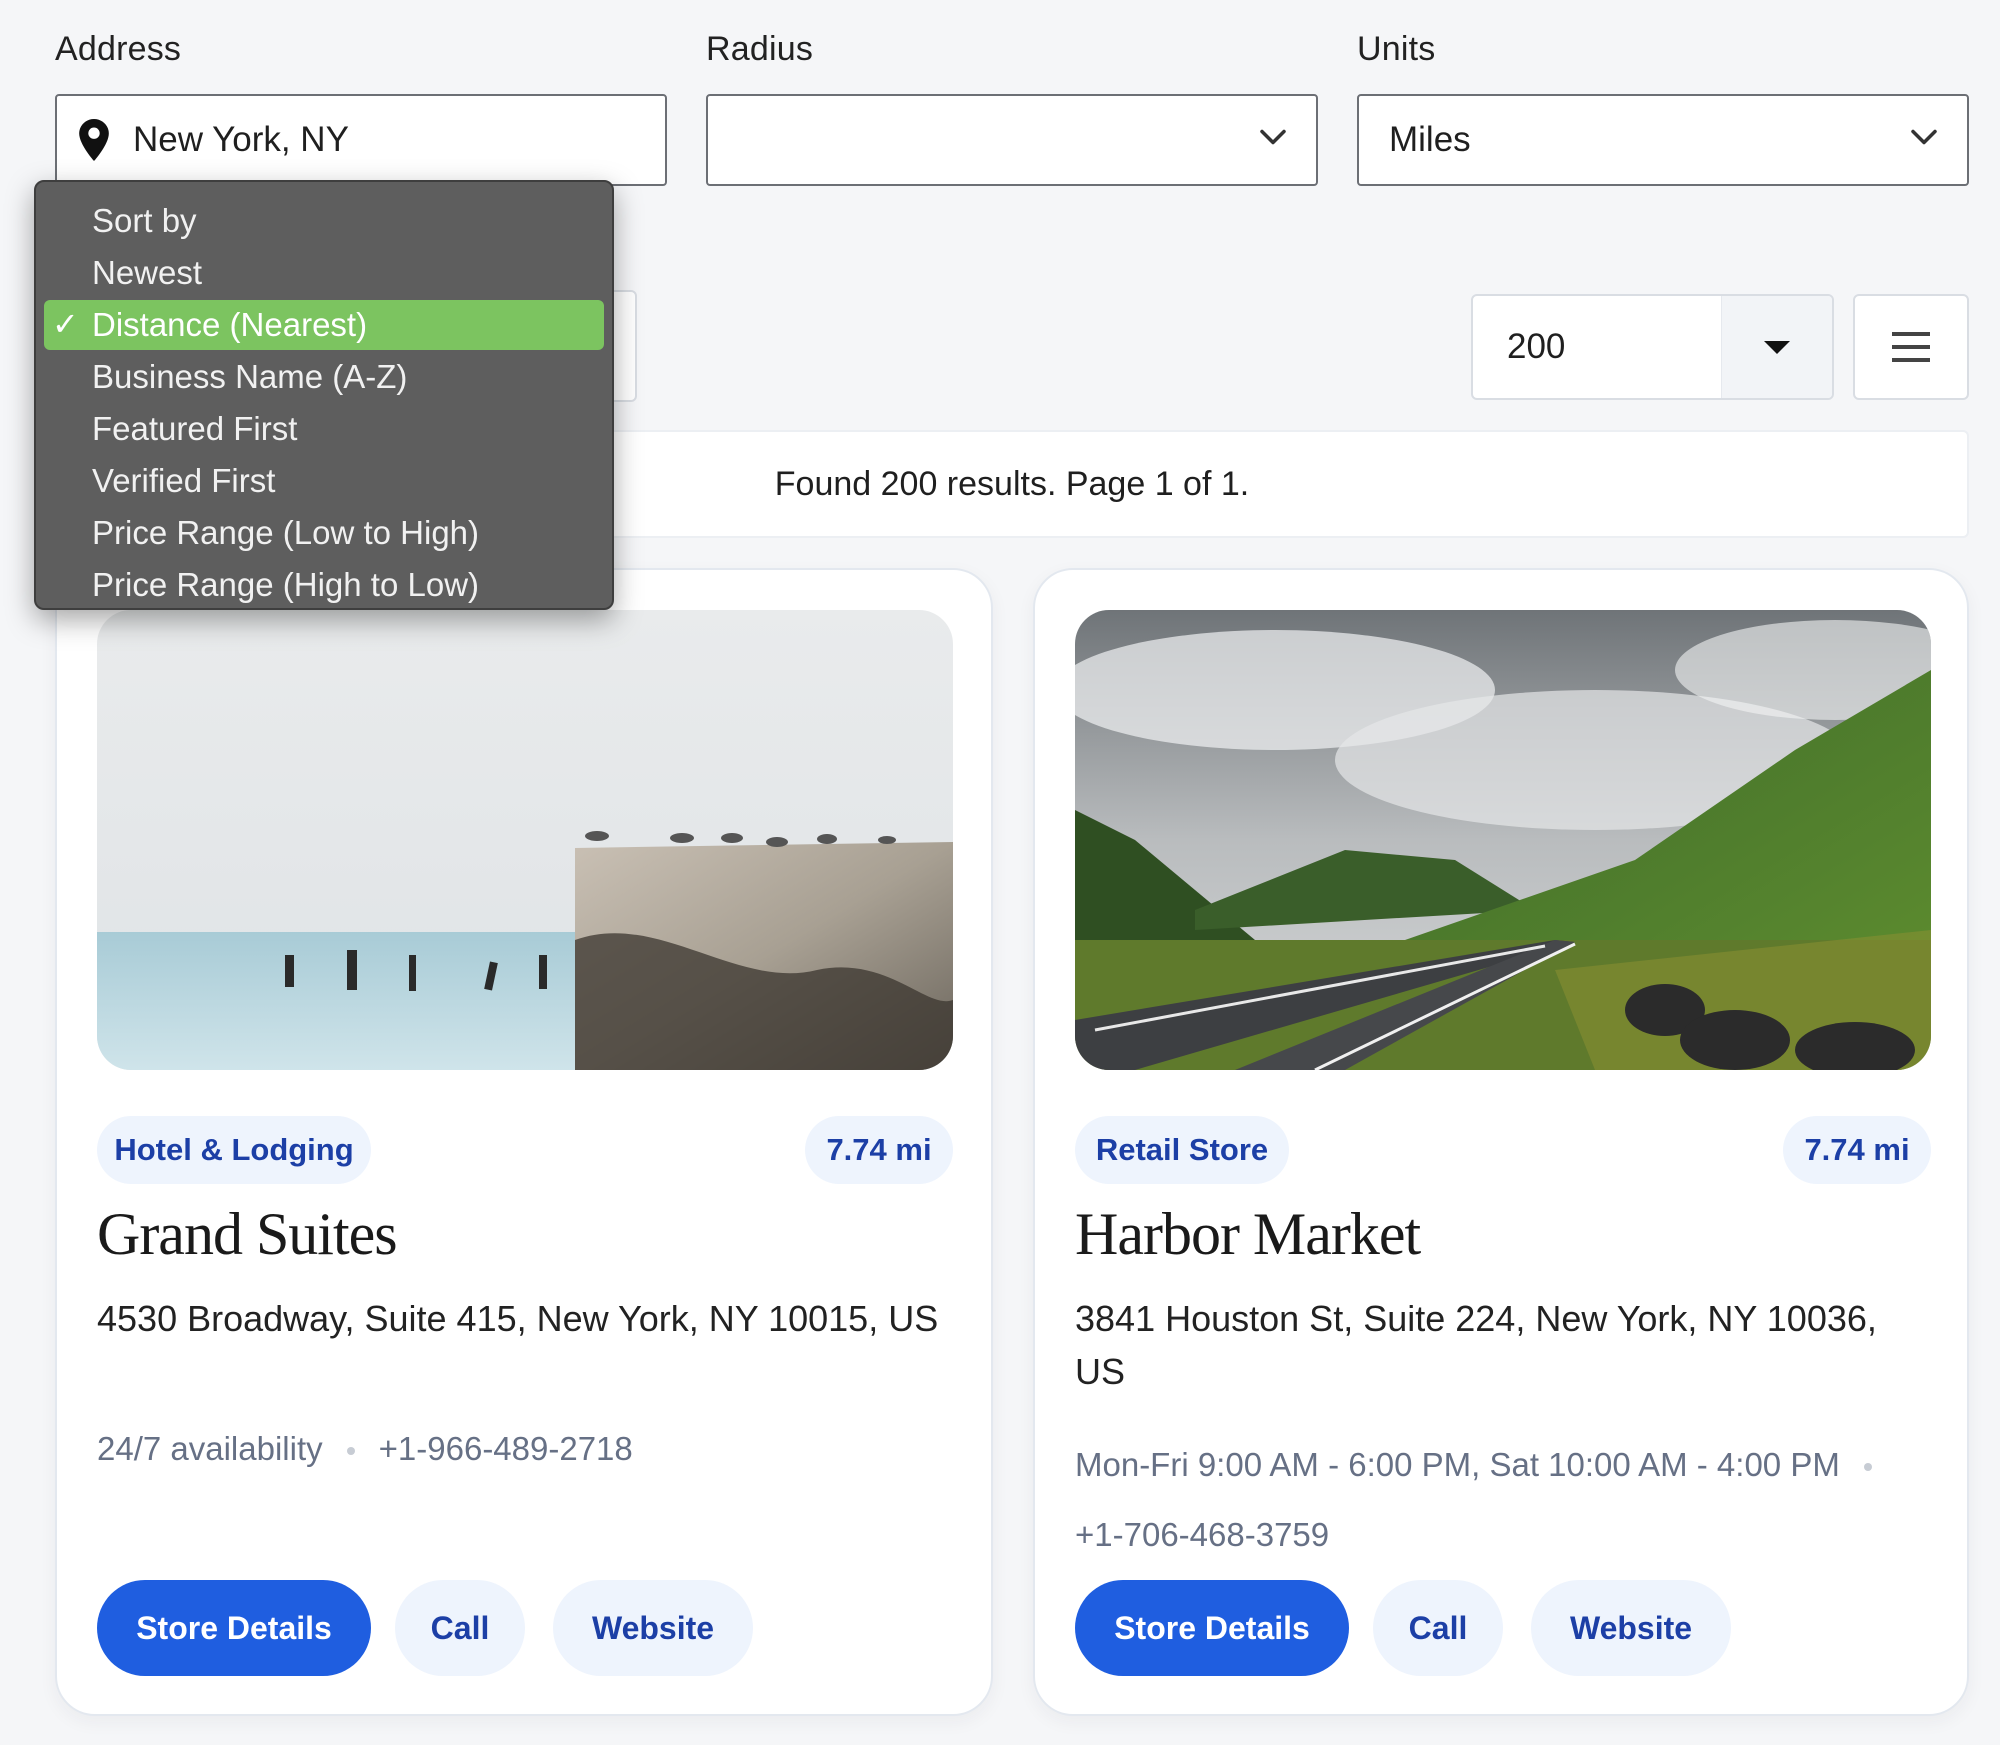 This screenshot has width=2000, height=1745. Describe the element at coordinates (1536, 346) in the screenshot. I see `per-page-value: 200` at that location.